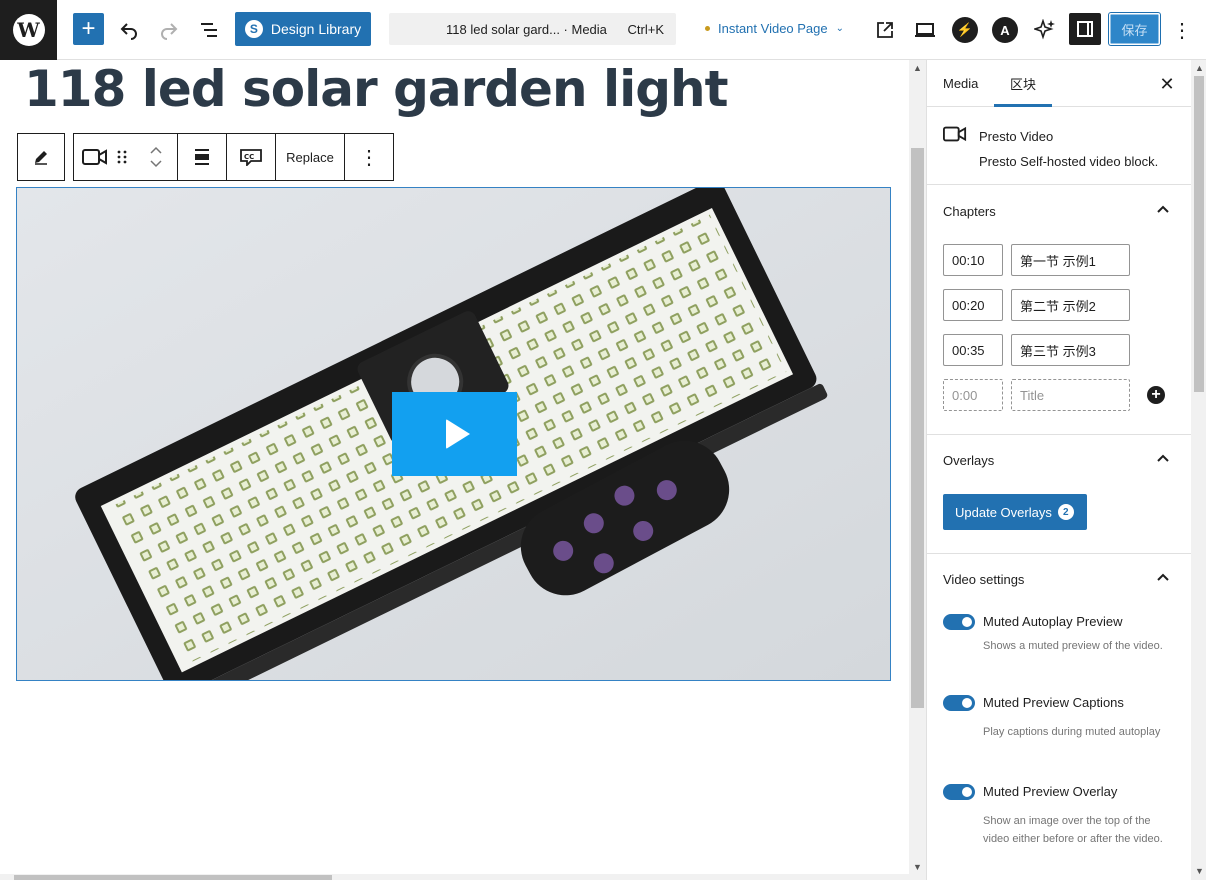 The image size is (1206, 880). What do you see at coordinates (376, 89) in the screenshot?
I see `page-title: 118 led solar garden light` at bounding box center [376, 89].